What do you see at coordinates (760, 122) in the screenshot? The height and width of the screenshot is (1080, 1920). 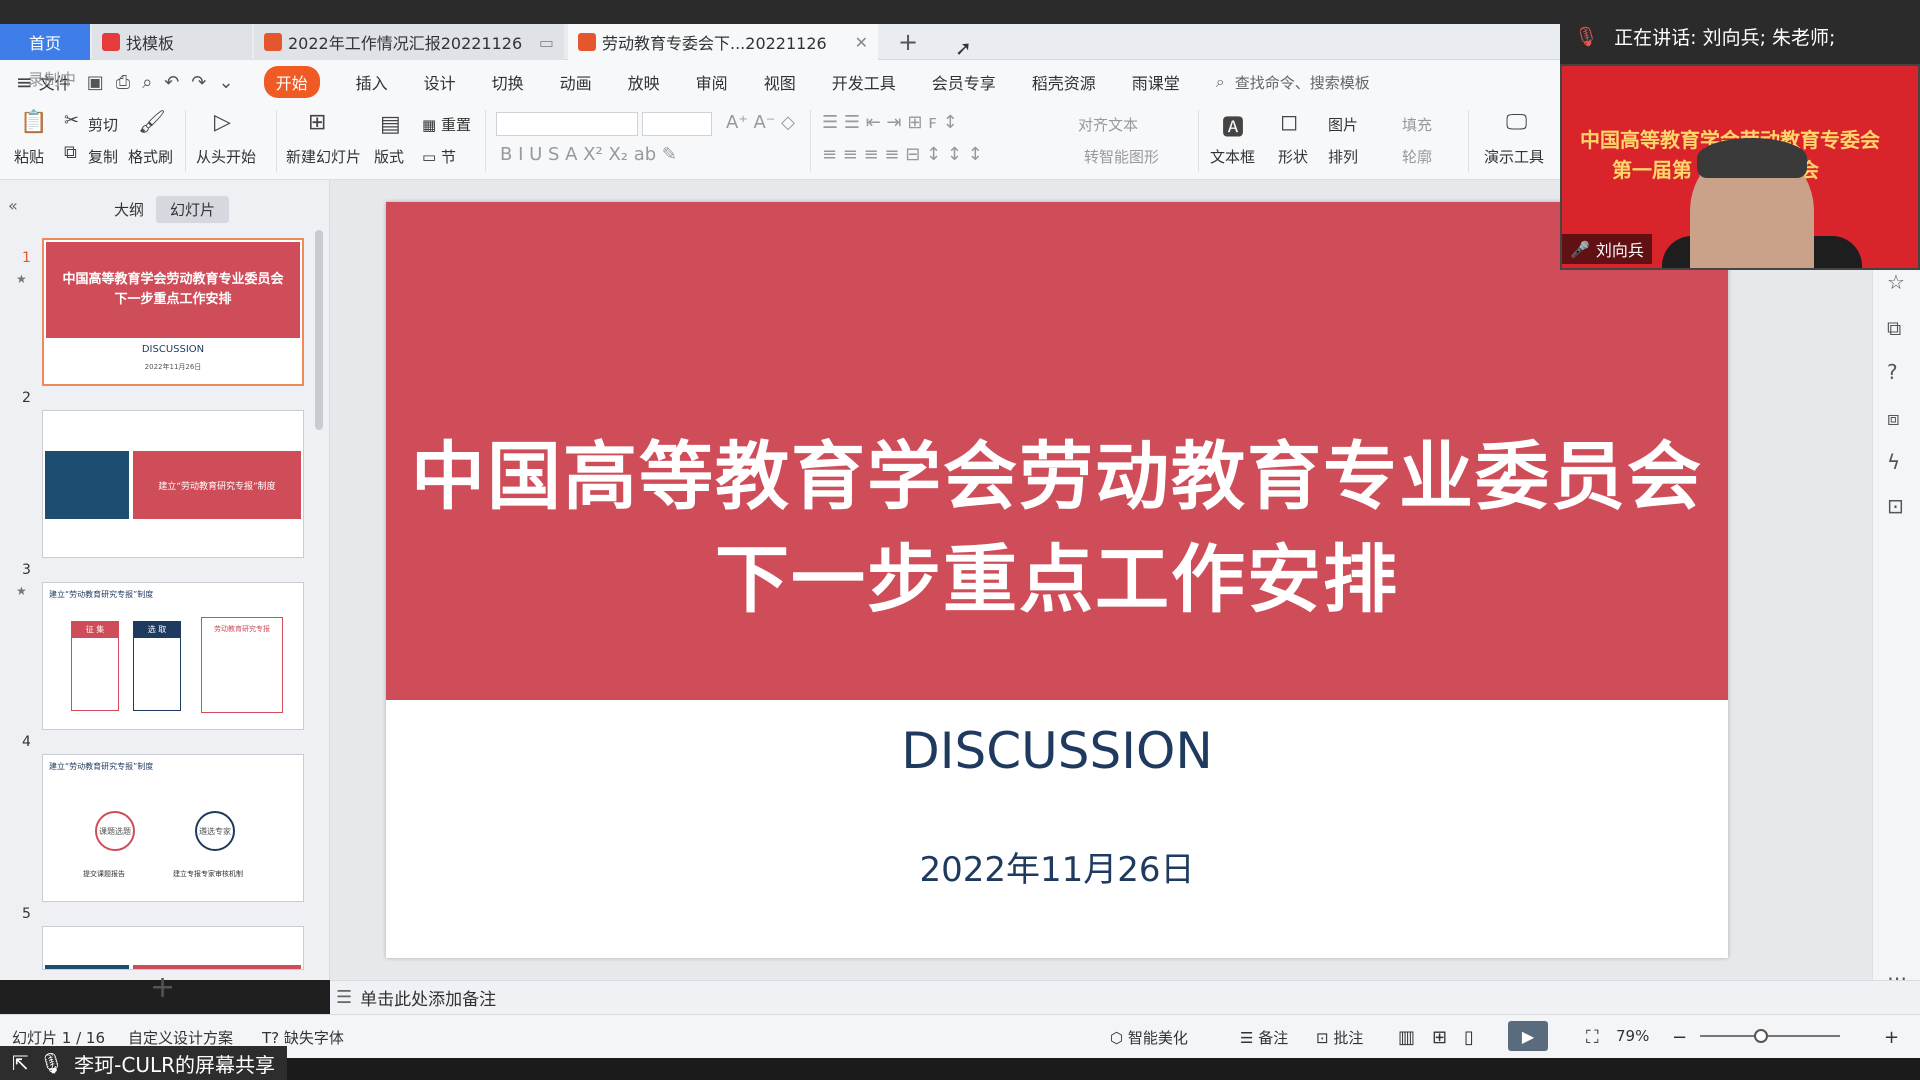 I see `font-size-adjust-icons: A⁺ A⁻ ◇` at bounding box center [760, 122].